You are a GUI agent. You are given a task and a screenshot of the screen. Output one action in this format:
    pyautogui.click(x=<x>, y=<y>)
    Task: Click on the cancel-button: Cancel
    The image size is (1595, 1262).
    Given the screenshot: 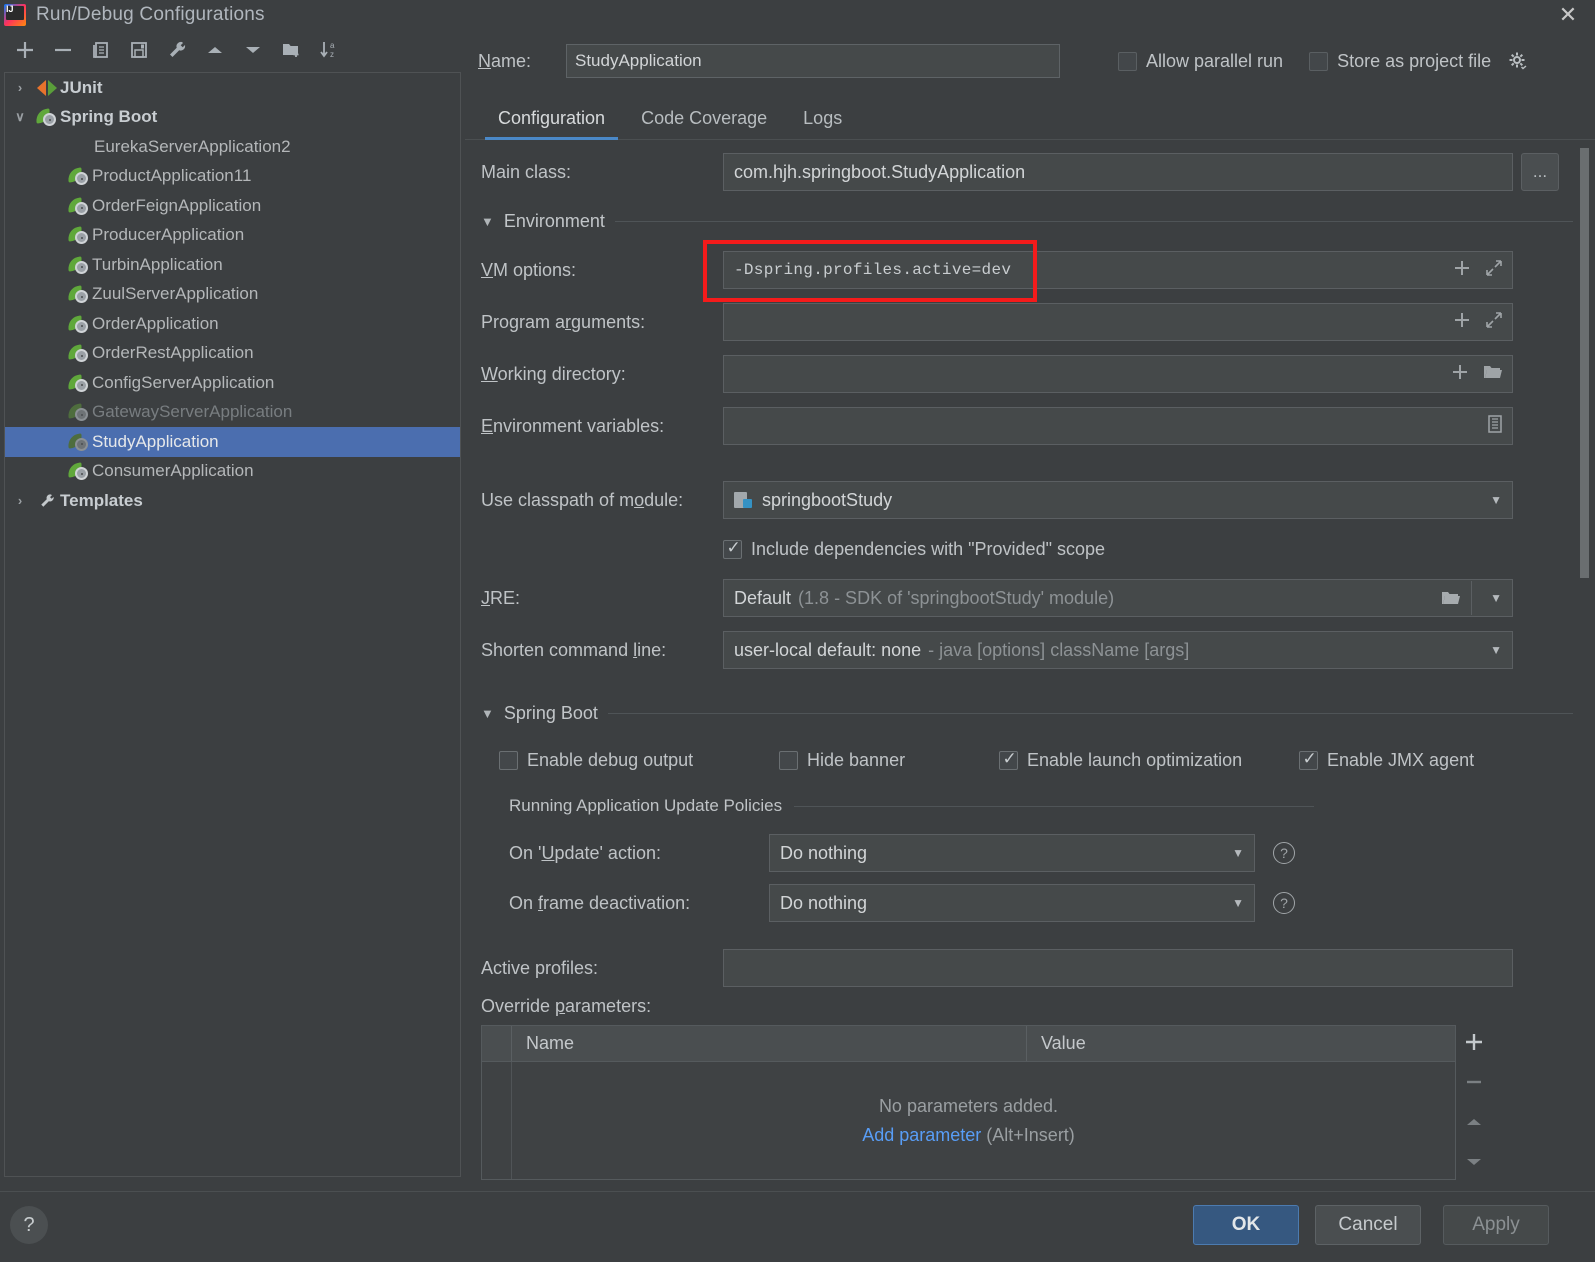 What is the action you would take?
    pyautogui.click(x=1368, y=1225)
    